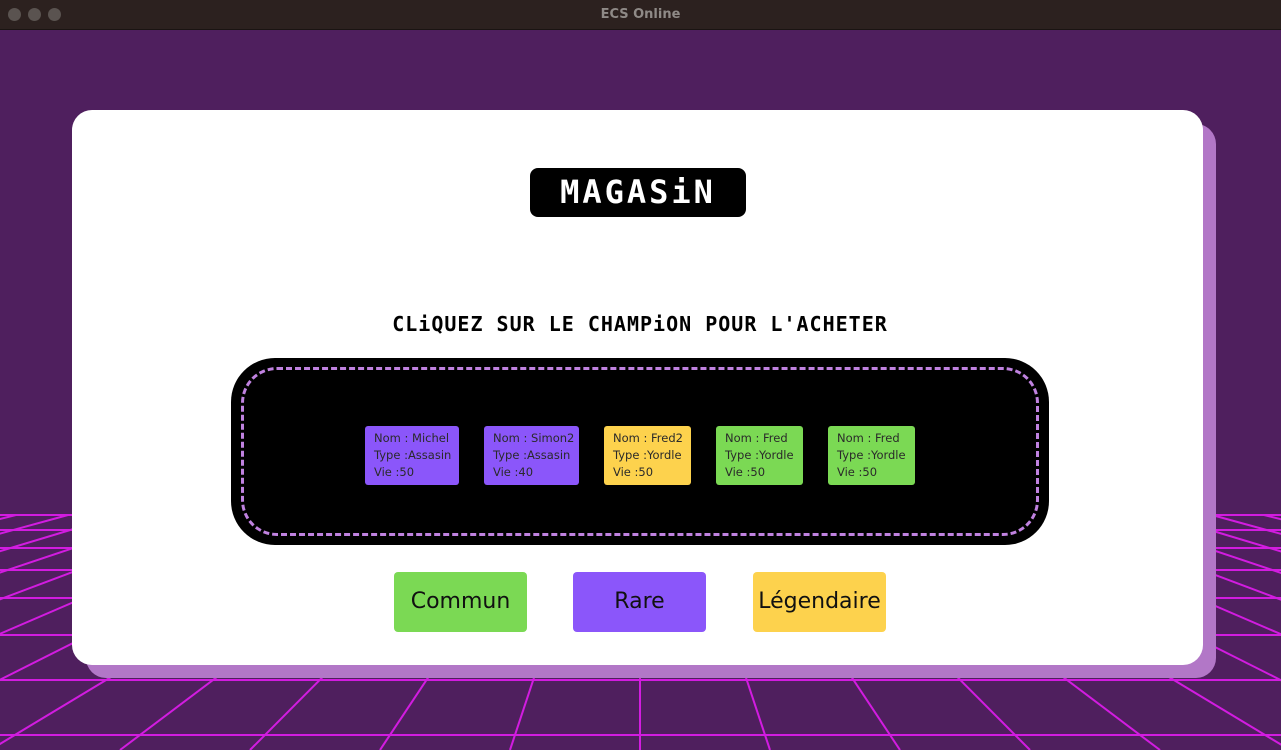 Image resolution: width=1281 pixels, height=750 pixels. Describe the element at coordinates (638, 192) in the screenshot. I see `shop-title: MAGASiN` at that location.